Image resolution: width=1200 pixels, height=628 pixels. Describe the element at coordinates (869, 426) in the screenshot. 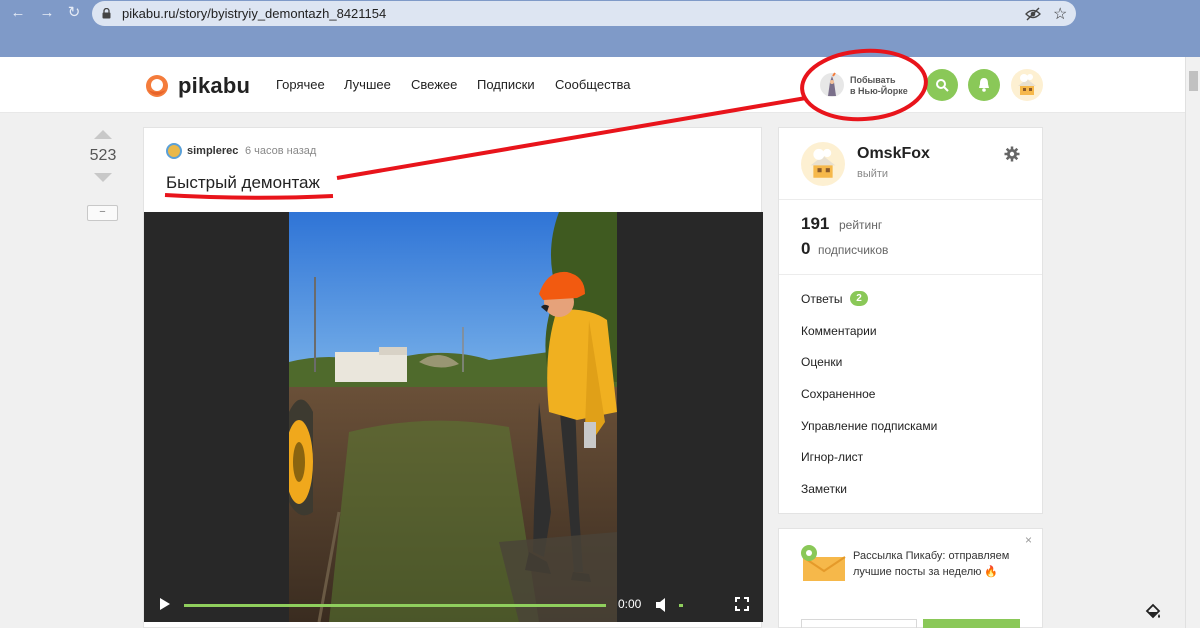

I see `menu-manage-subscriptions: Управление подписками` at that location.